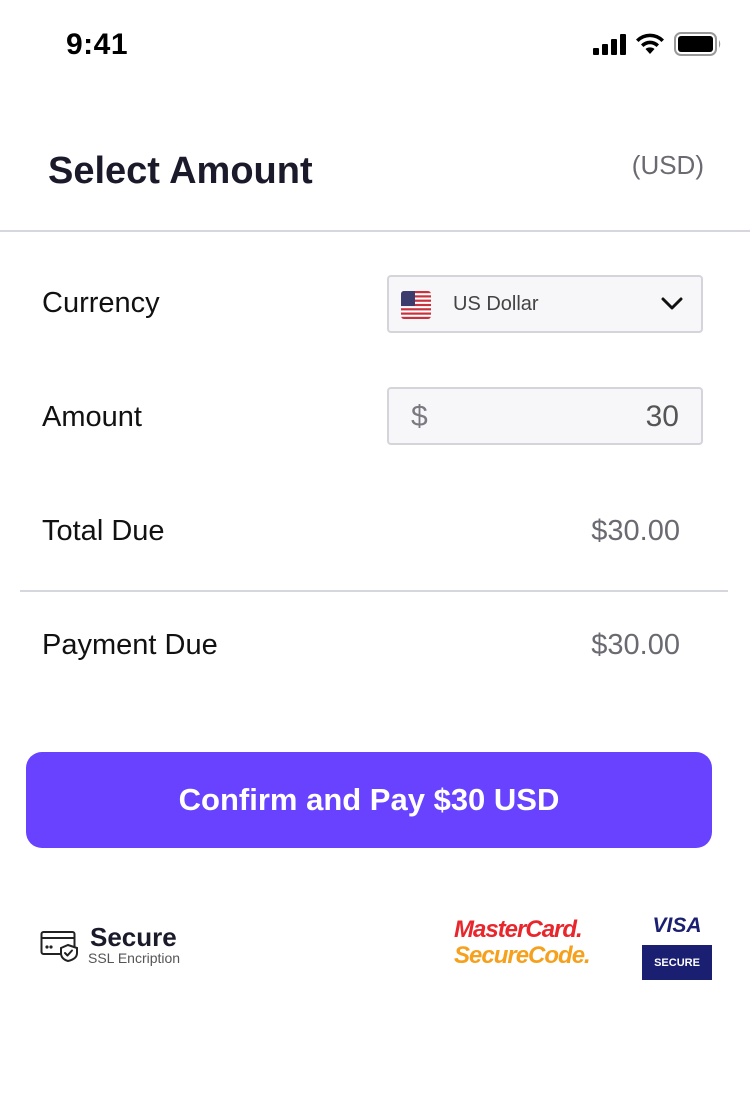 Image resolution: width=750 pixels, height=1098 pixels. I want to click on secure-card-shield-icon, so click(59, 946).